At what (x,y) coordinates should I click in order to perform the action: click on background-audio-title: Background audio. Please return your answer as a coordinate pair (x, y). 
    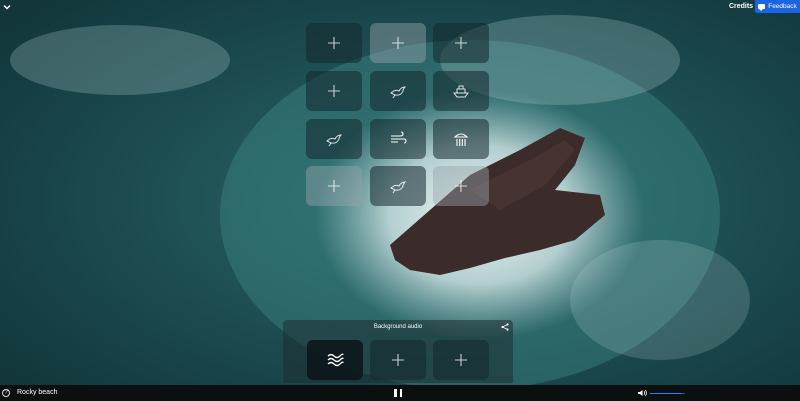
    Looking at the image, I should click on (398, 327).